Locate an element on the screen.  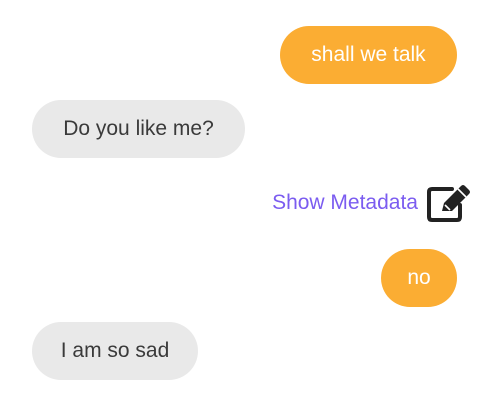
bot-message-bubble: I am so sad is located at coordinates (115, 351).